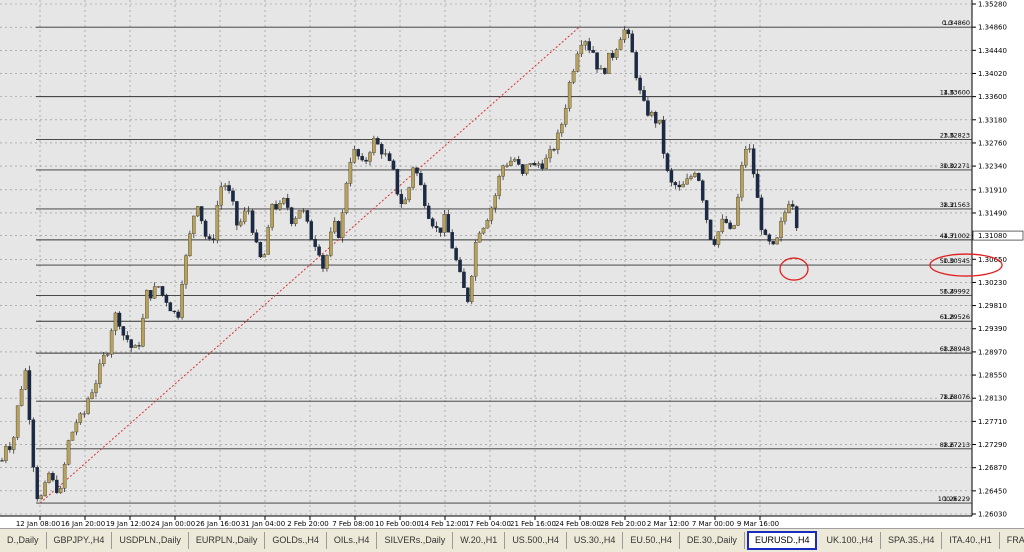  What do you see at coordinates (992, 74) in the screenshot?
I see `y-tick-label: 1.34020` at bounding box center [992, 74].